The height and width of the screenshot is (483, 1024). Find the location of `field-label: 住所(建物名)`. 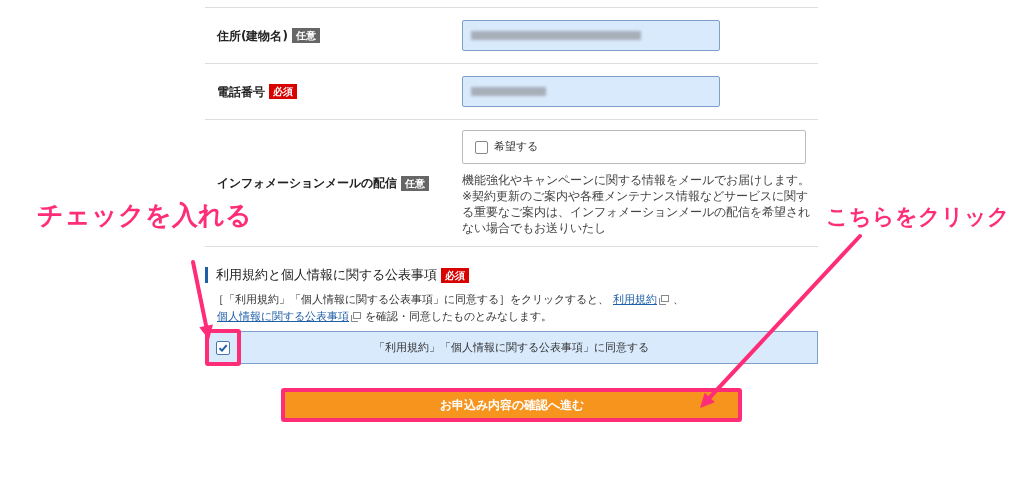

field-label: 住所(建物名) is located at coordinates (252, 36).